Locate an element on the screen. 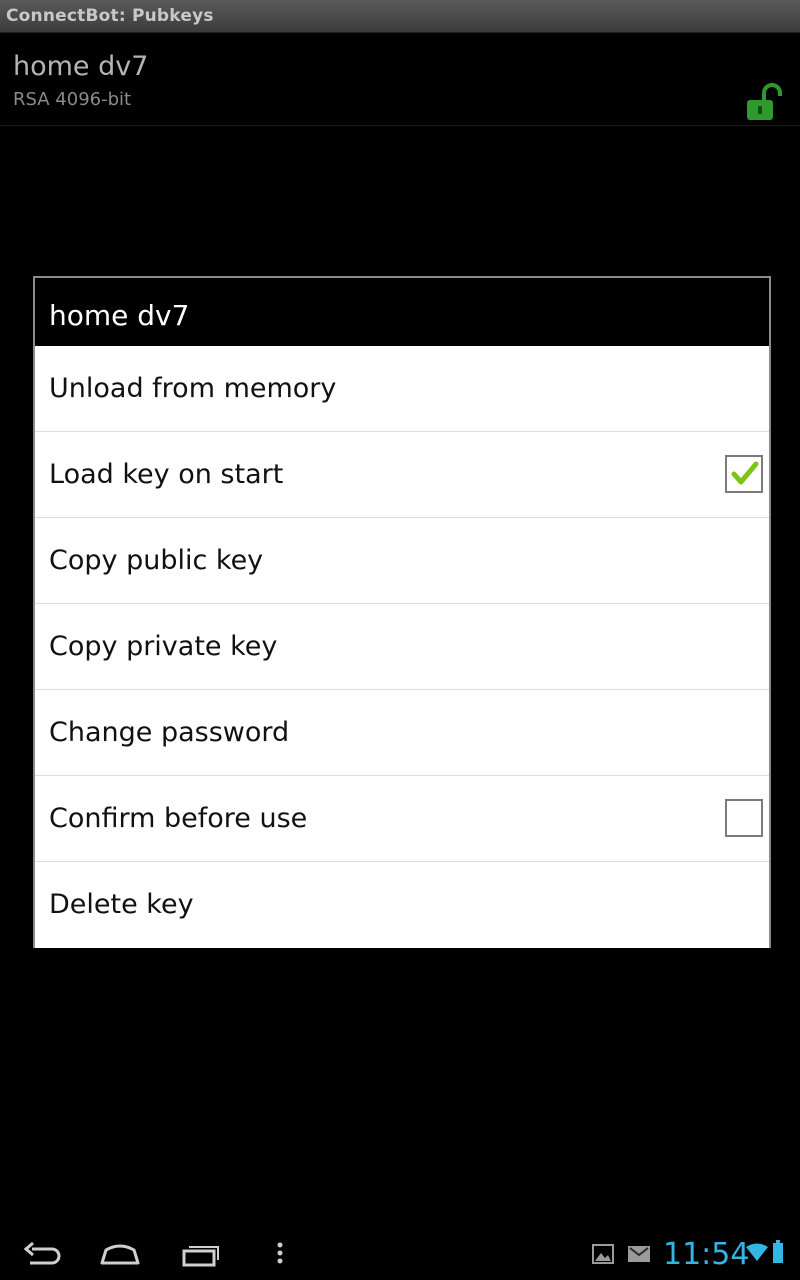  dialog-header: home dv7 is located at coordinates (402, 312).